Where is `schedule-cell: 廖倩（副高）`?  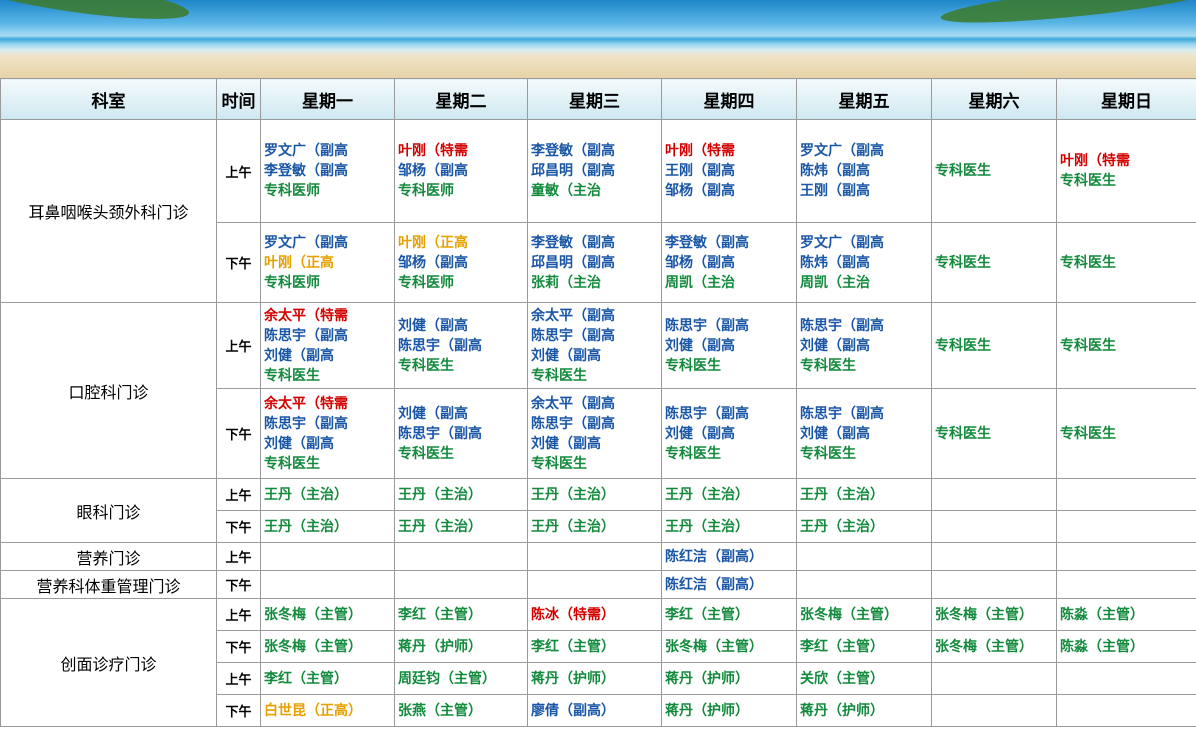 schedule-cell: 廖倩（副高） is located at coordinates (594, 710).